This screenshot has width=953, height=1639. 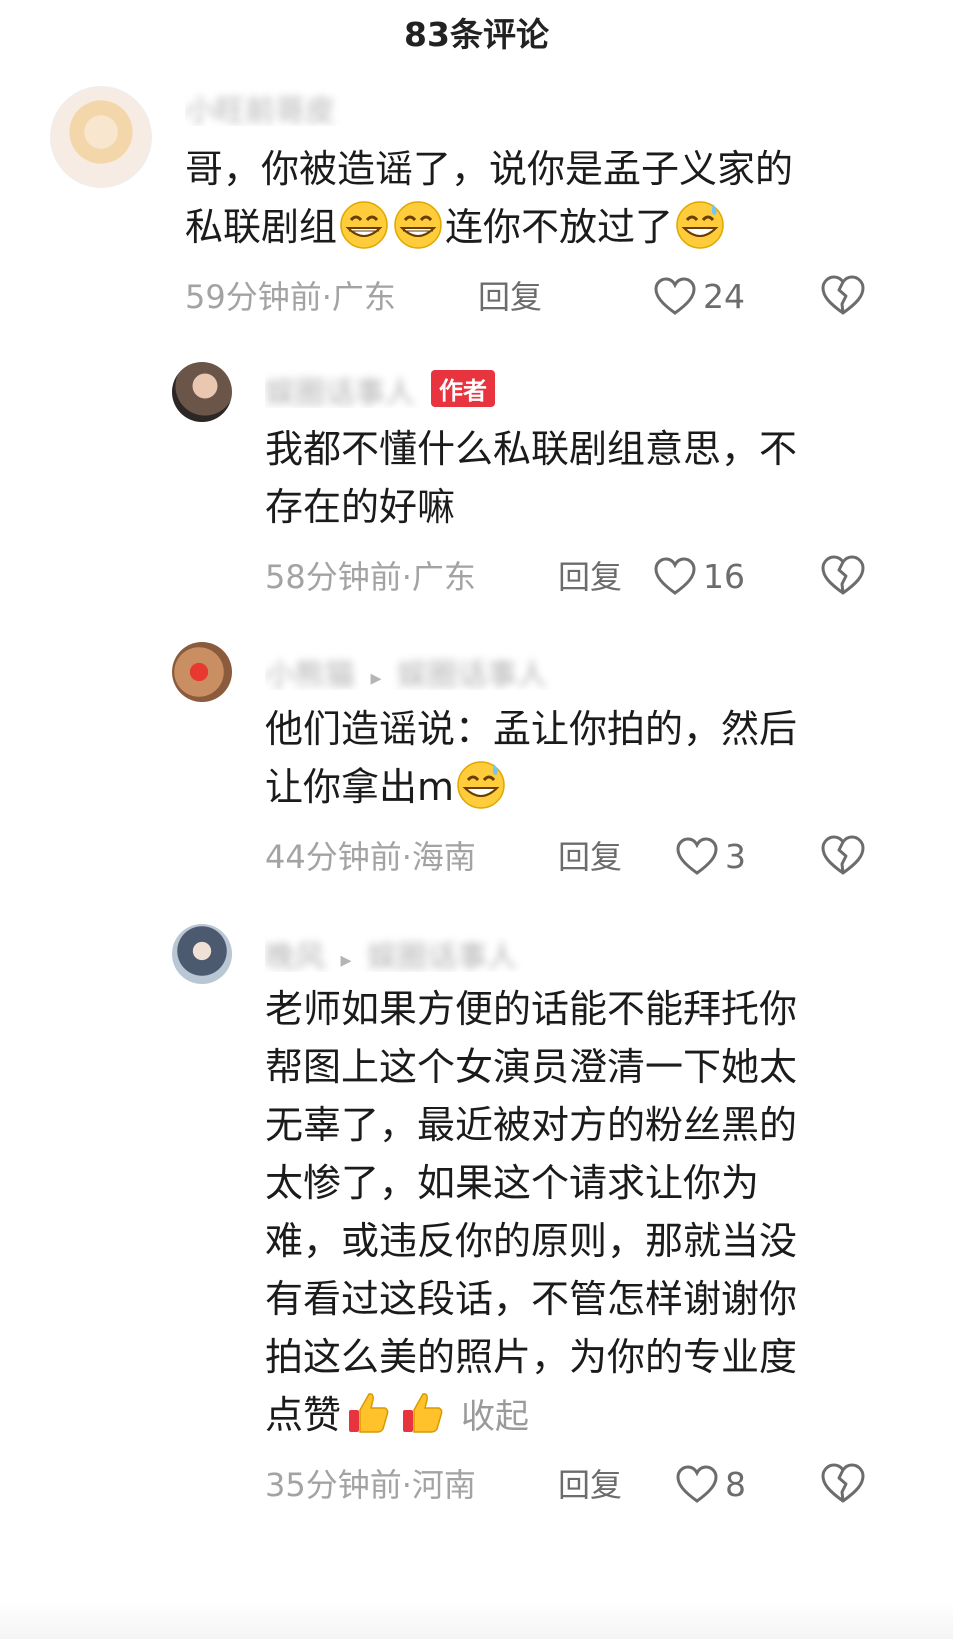 I want to click on comment-time-location: 35分钟前·河南, so click(x=370, y=1485).